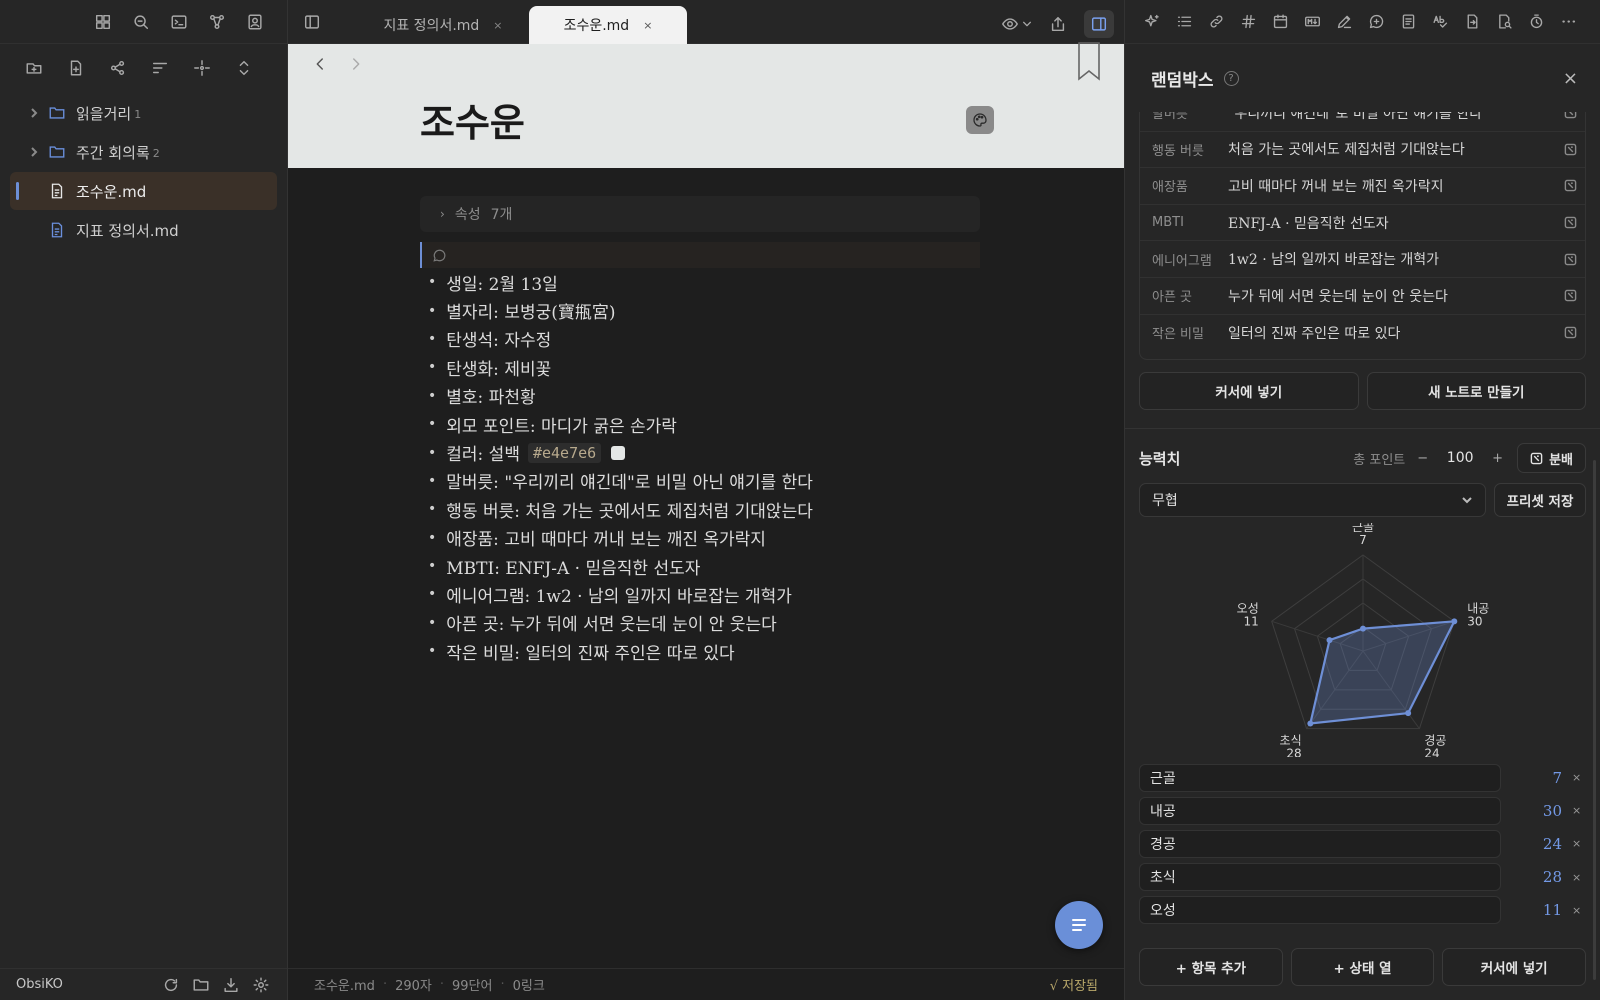 This screenshot has width=1600, height=1000. I want to click on random-key: 행동 버릇, so click(1178, 151).